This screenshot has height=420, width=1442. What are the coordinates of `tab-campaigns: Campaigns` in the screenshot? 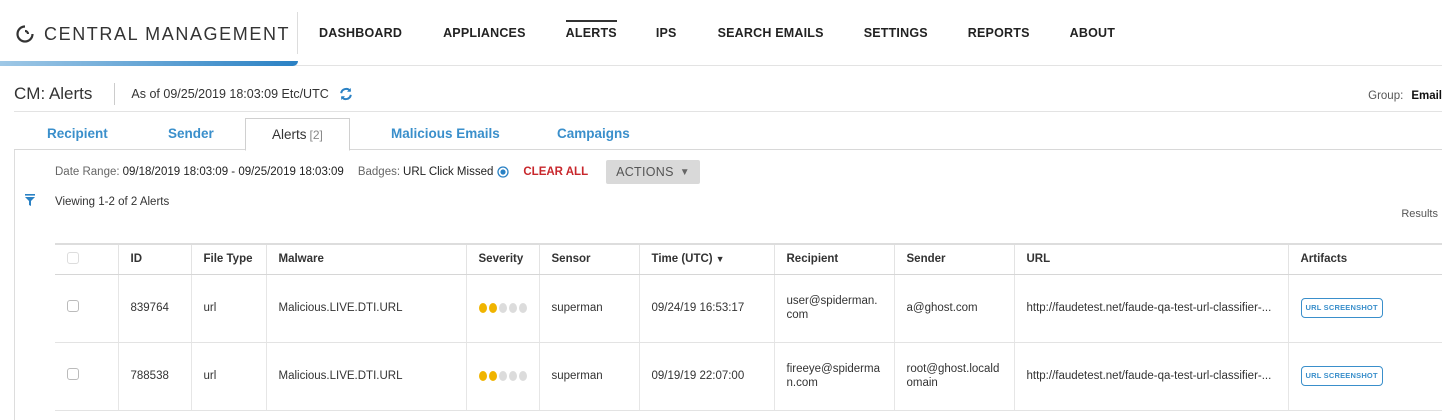 It's located at (593, 134).